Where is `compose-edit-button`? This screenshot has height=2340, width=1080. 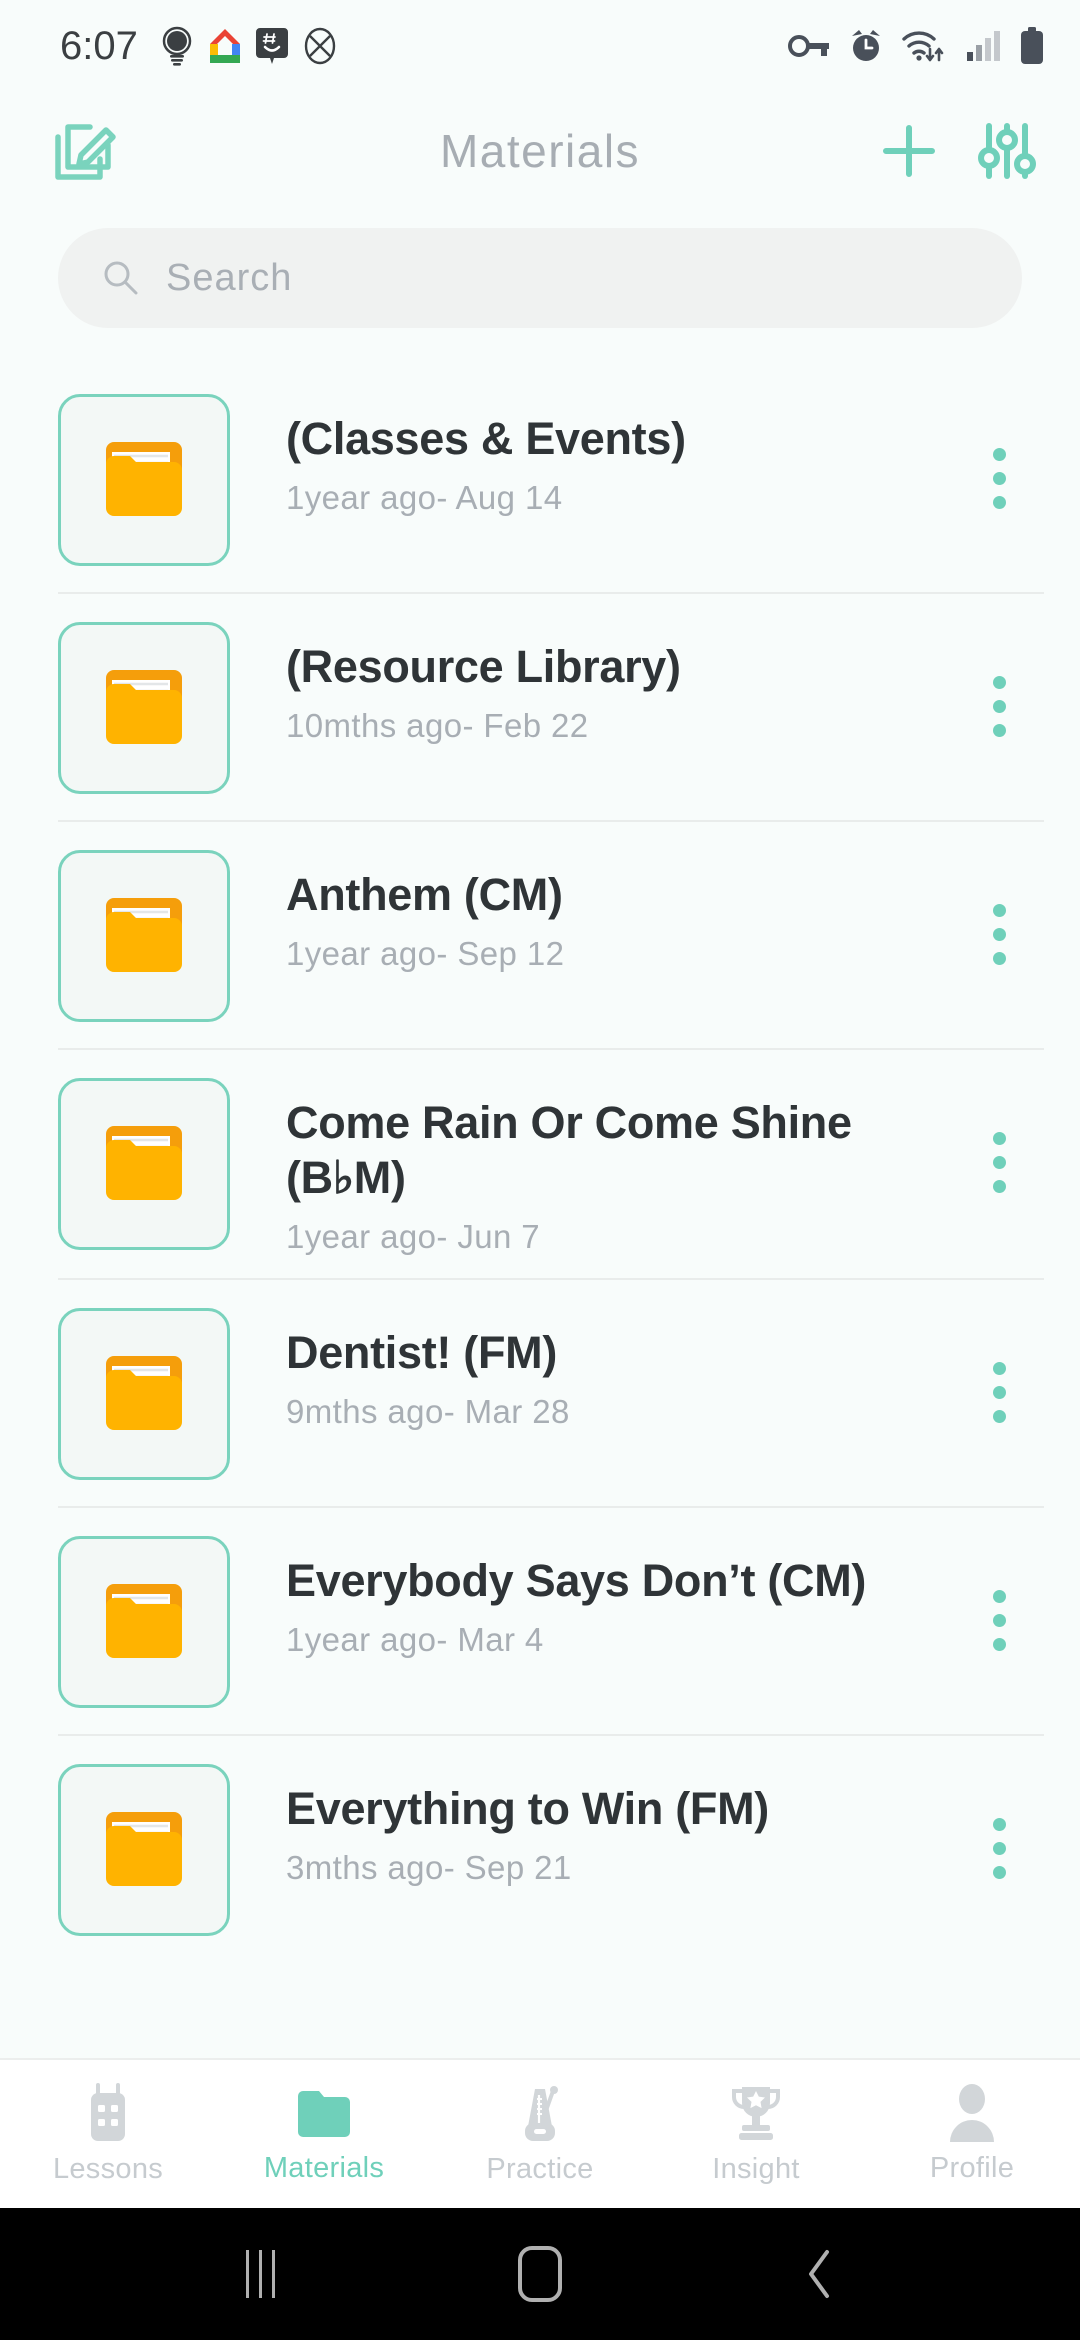
compose-edit-button is located at coordinates (84, 151).